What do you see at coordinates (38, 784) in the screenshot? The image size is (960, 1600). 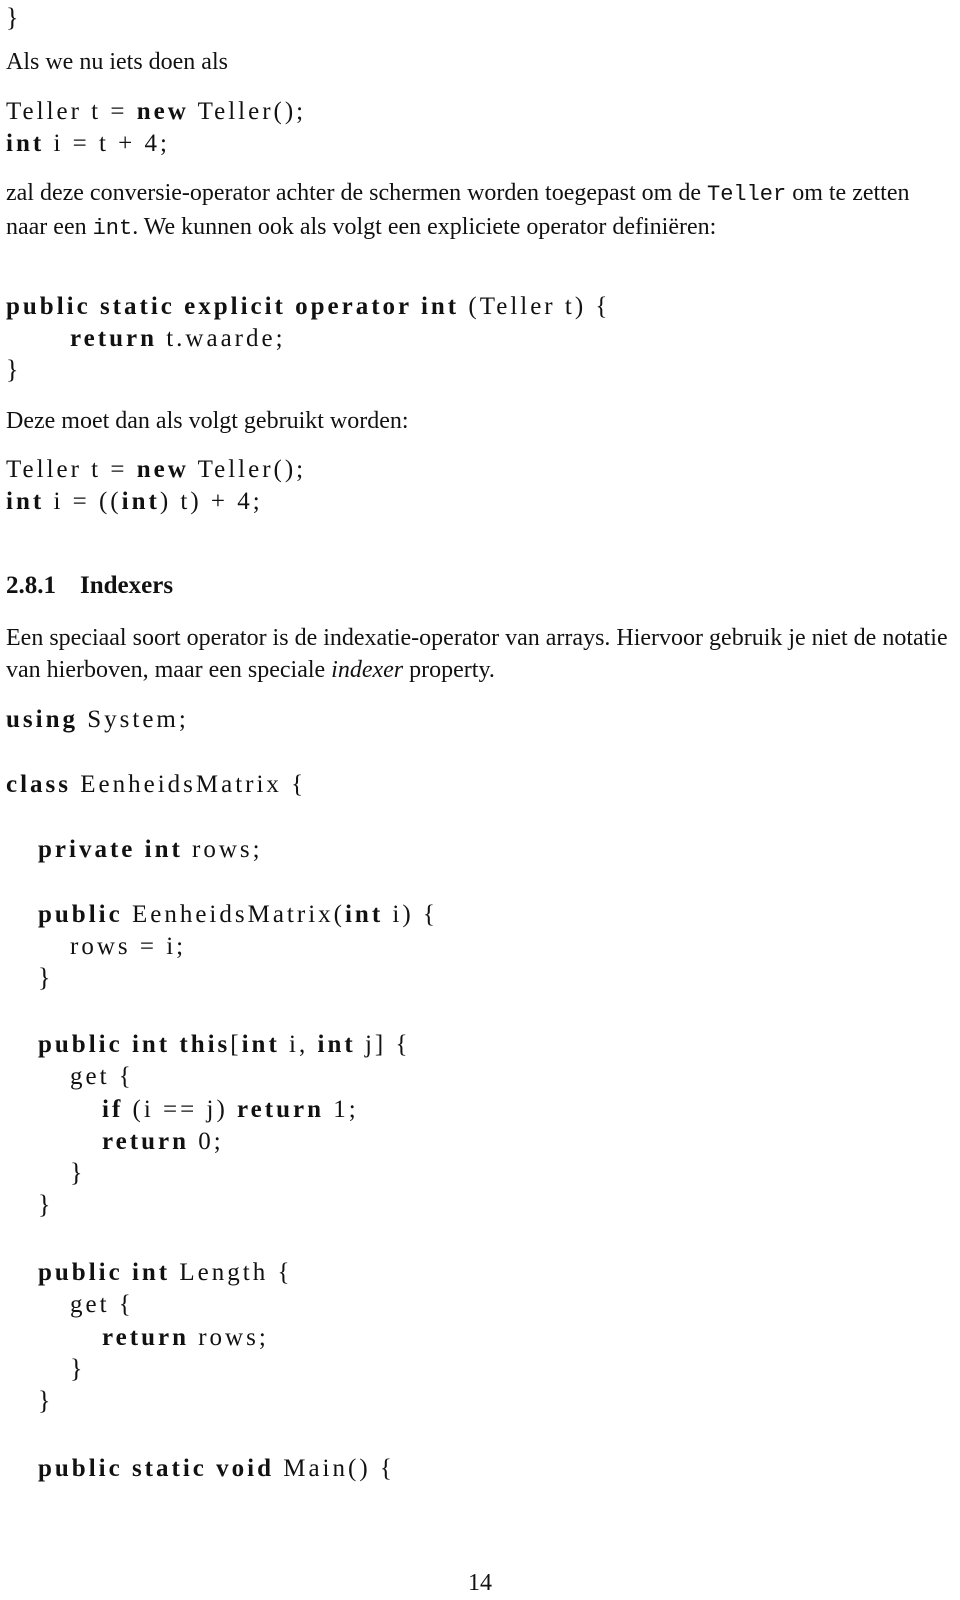 I see `keyword: class` at bounding box center [38, 784].